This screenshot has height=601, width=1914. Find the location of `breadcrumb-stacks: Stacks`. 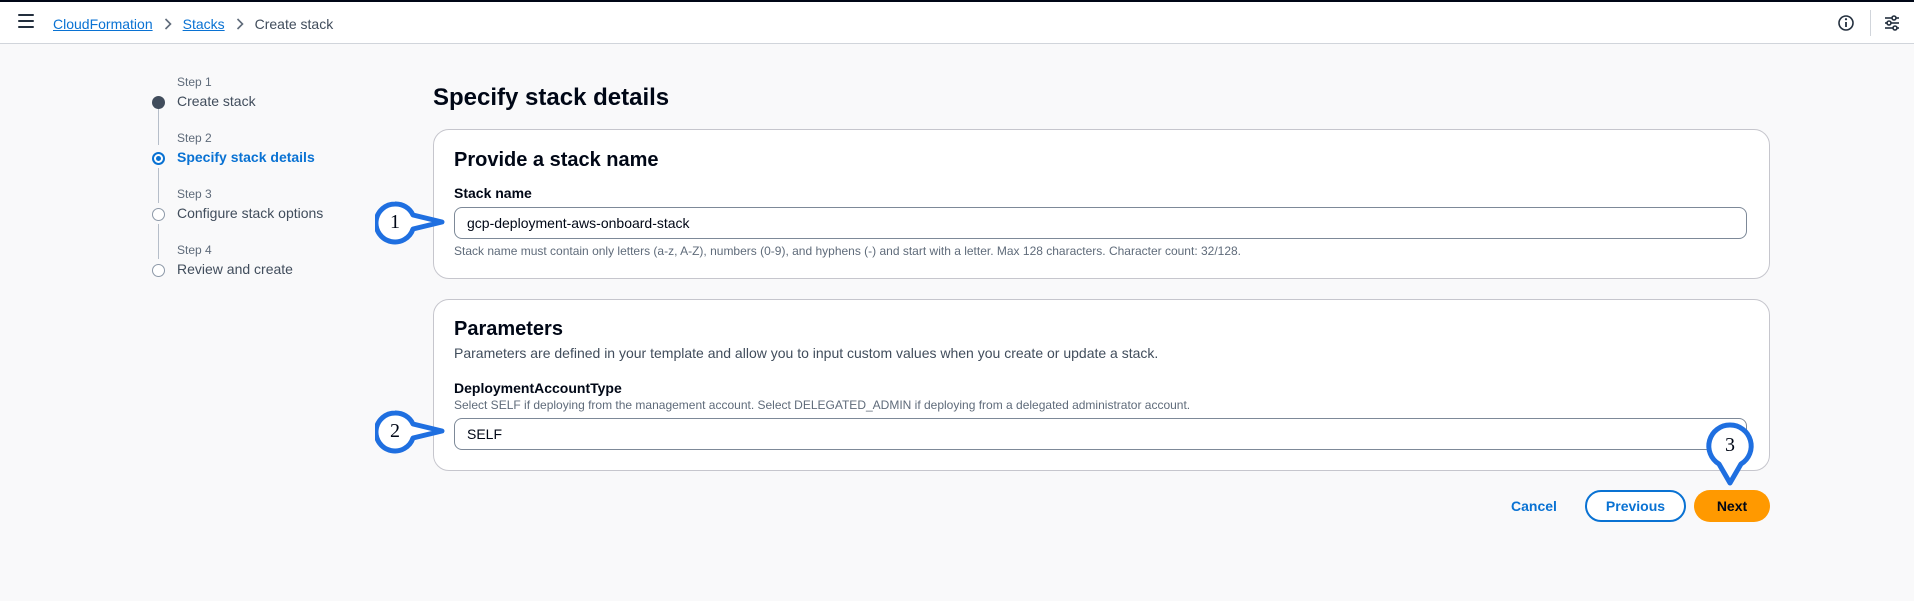

breadcrumb-stacks: Stacks is located at coordinates (204, 24).